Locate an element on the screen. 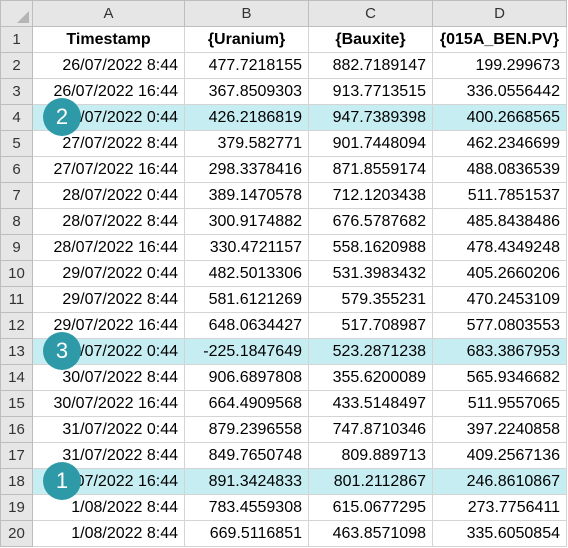 The height and width of the screenshot is (548, 568). select-all-corner is located at coordinates (16, 13).